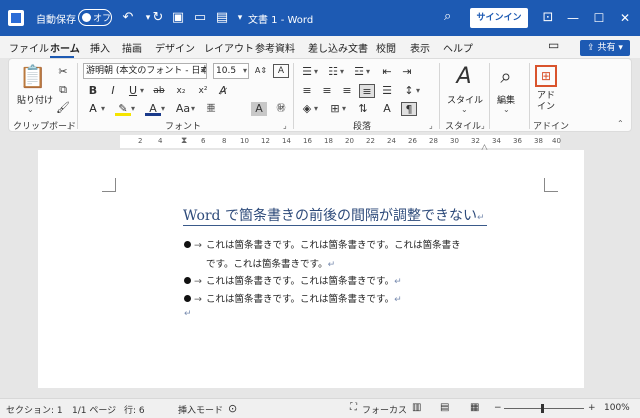 This screenshot has height=418, width=640. What do you see at coordinates (95, 17) in the screenshot?
I see `autosave-toggle: オフ` at bounding box center [95, 17].